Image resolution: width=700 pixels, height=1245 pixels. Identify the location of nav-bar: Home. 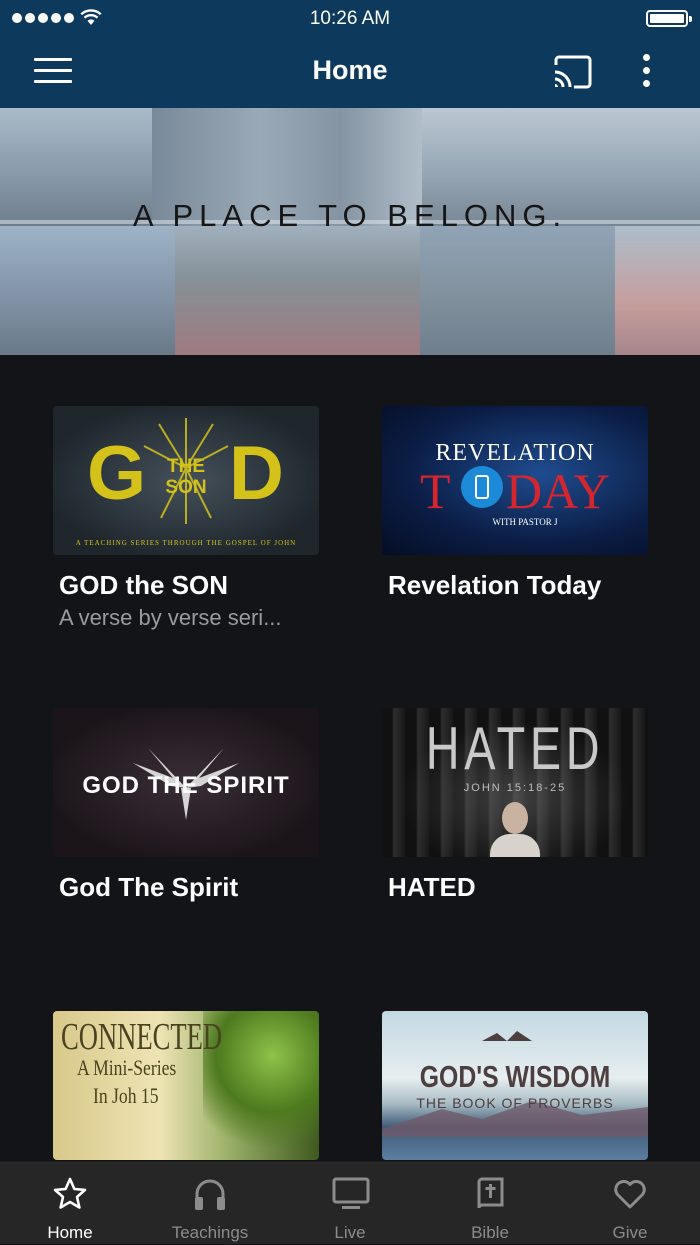
(350, 72).